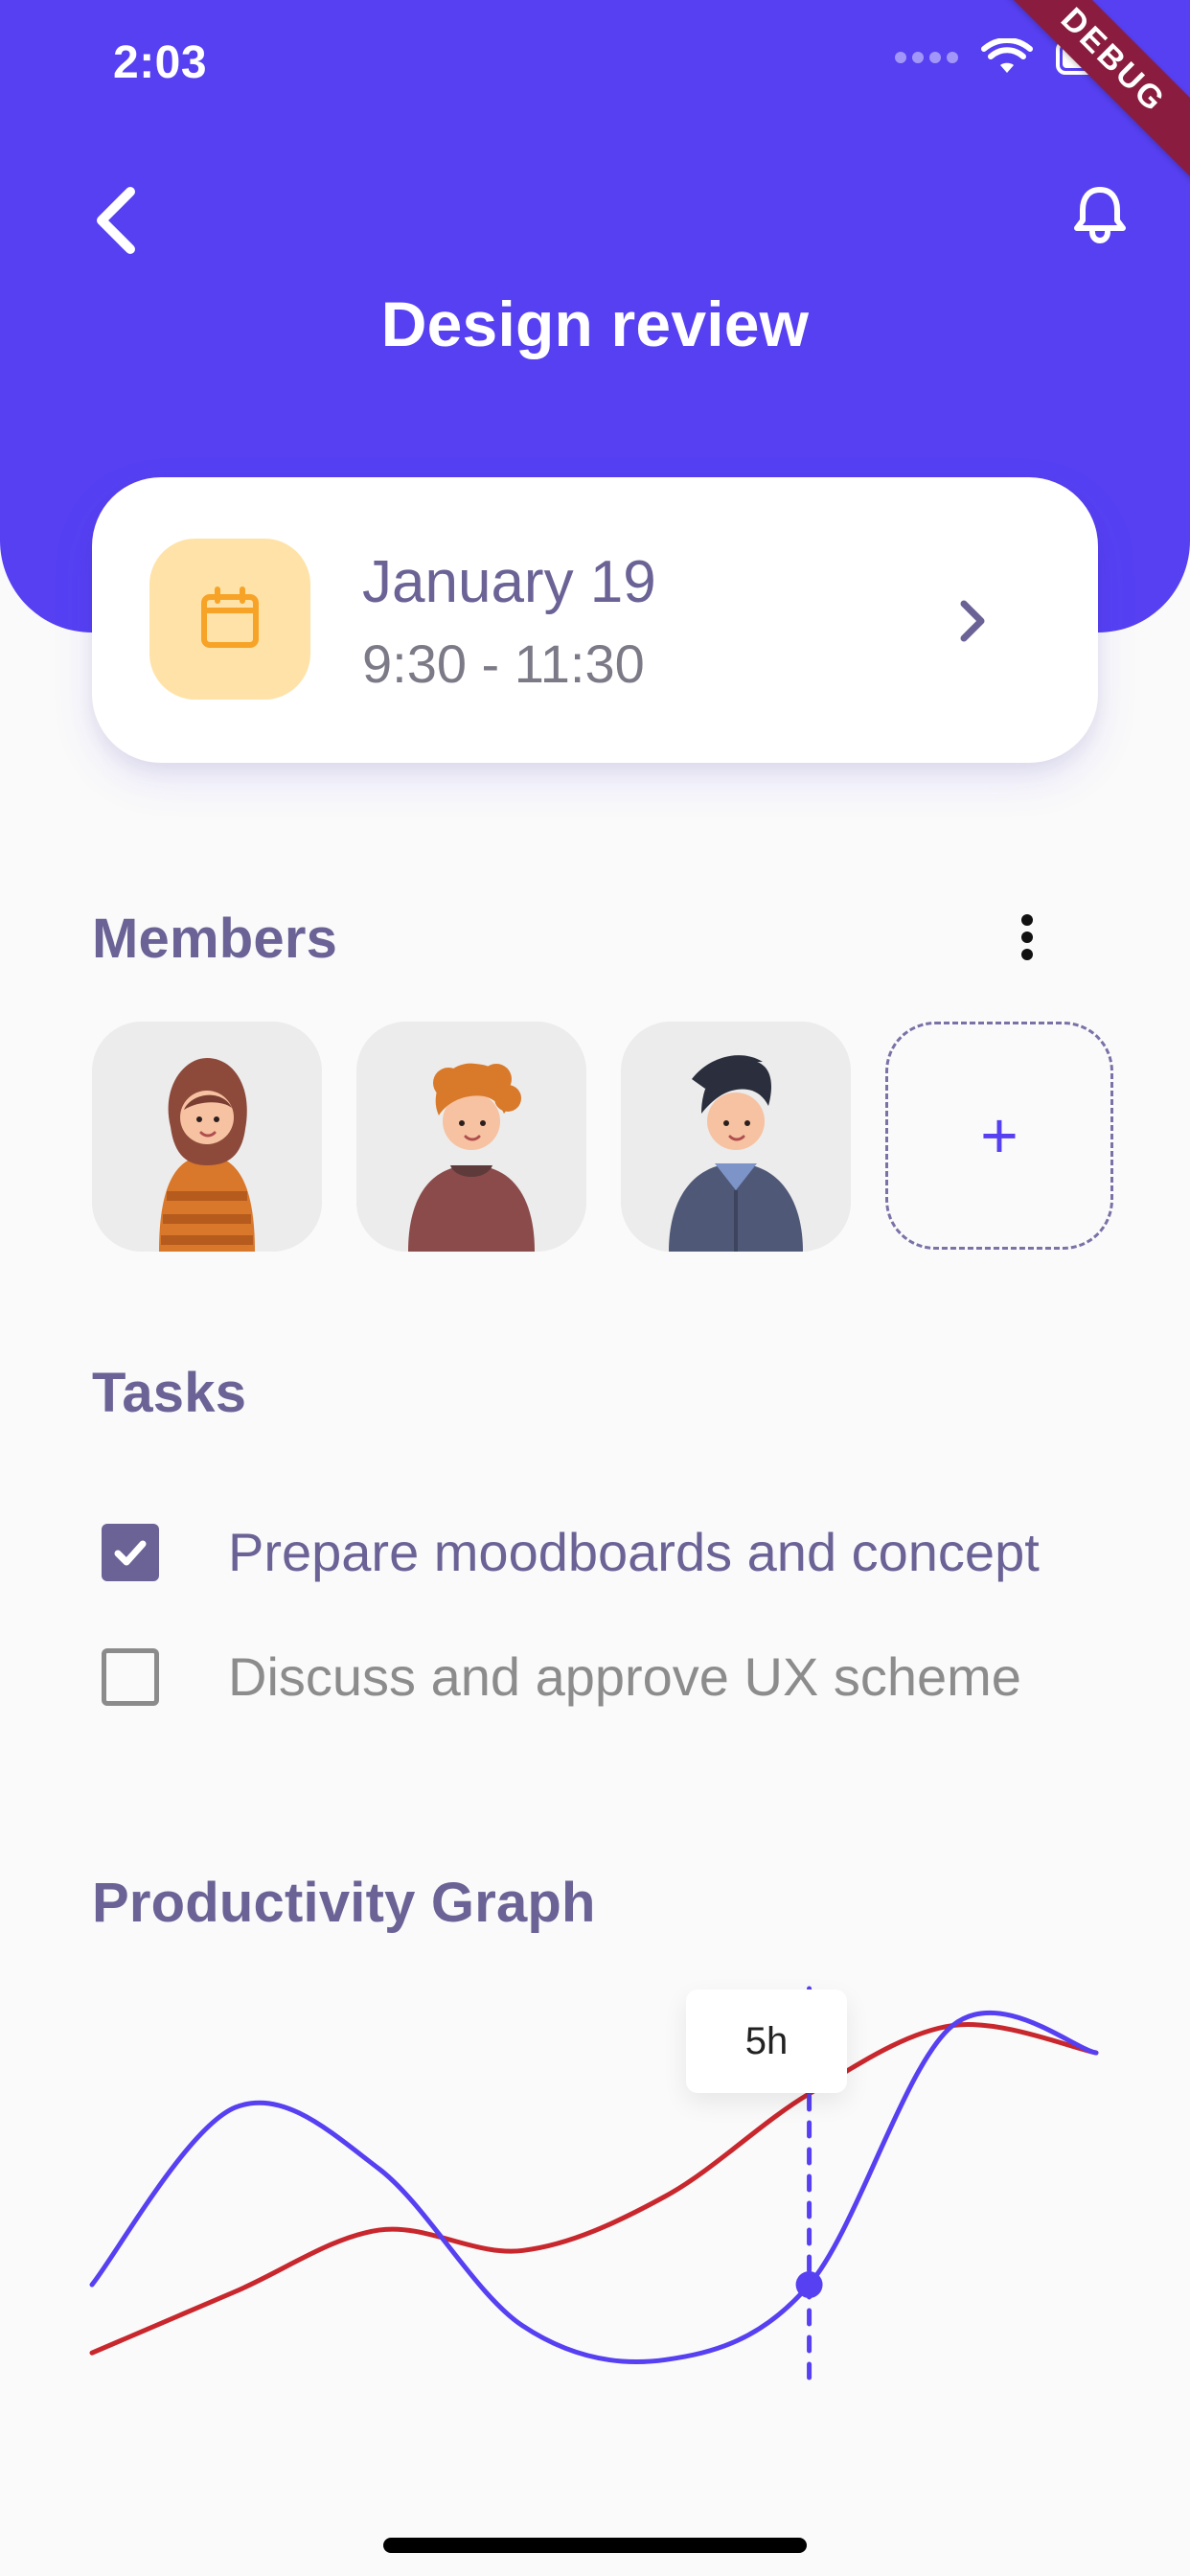 This screenshot has width=1190, height=2576. I want to click on avatar-man-dark-hair-illustration, so click(736, 1137).